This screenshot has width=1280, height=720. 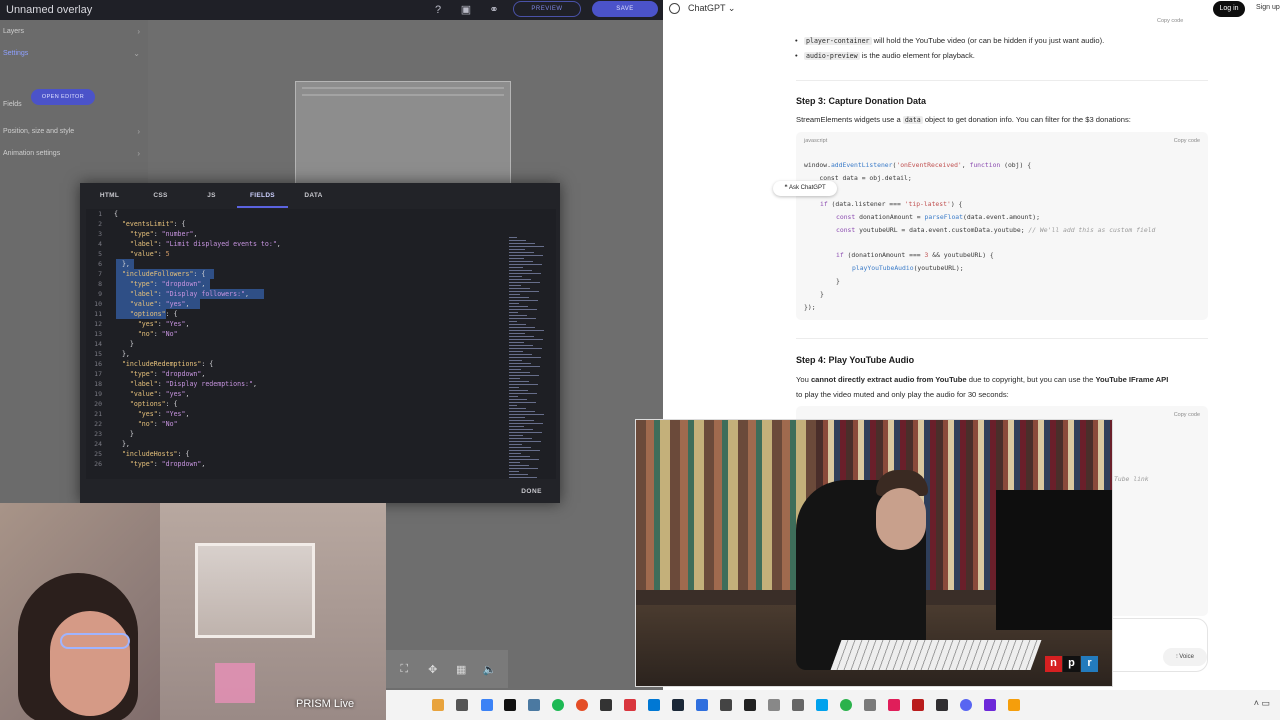 What do you see at coordinates (461, 669) in the screenshot?
I see `grid-icon: ▦` at bounding box center [461, 669].